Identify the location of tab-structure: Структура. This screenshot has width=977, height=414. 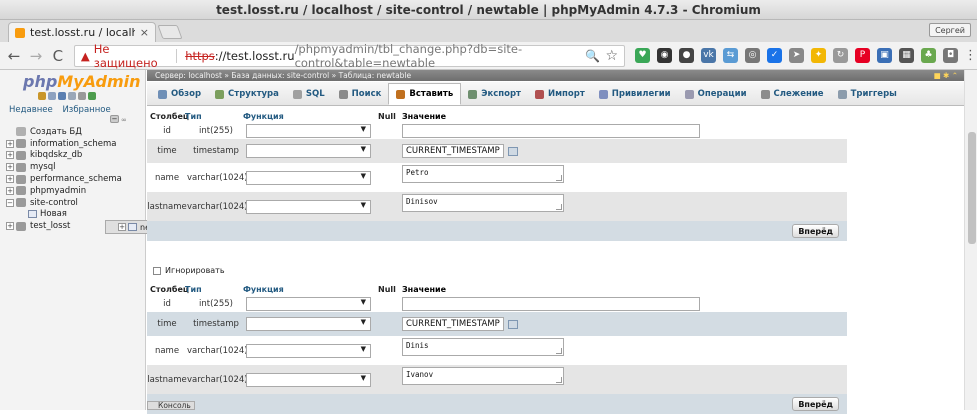
(247, 94).